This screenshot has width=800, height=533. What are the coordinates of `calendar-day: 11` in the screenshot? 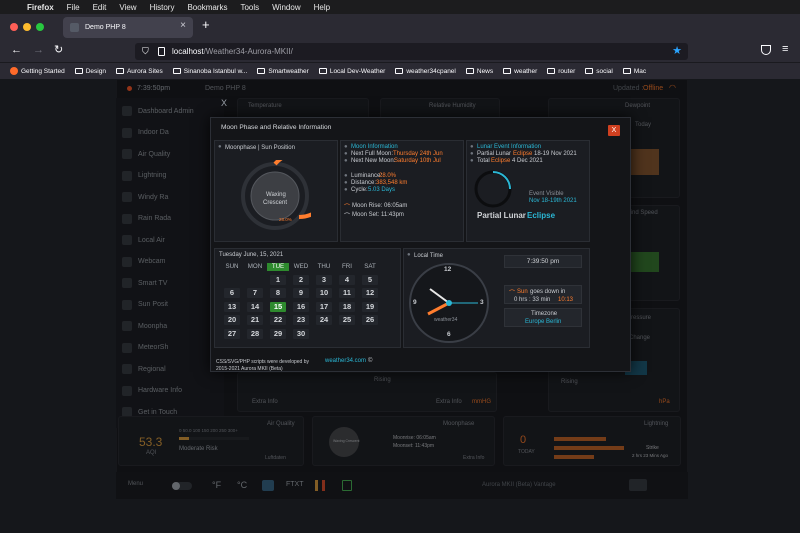 It's located at (347, 293).